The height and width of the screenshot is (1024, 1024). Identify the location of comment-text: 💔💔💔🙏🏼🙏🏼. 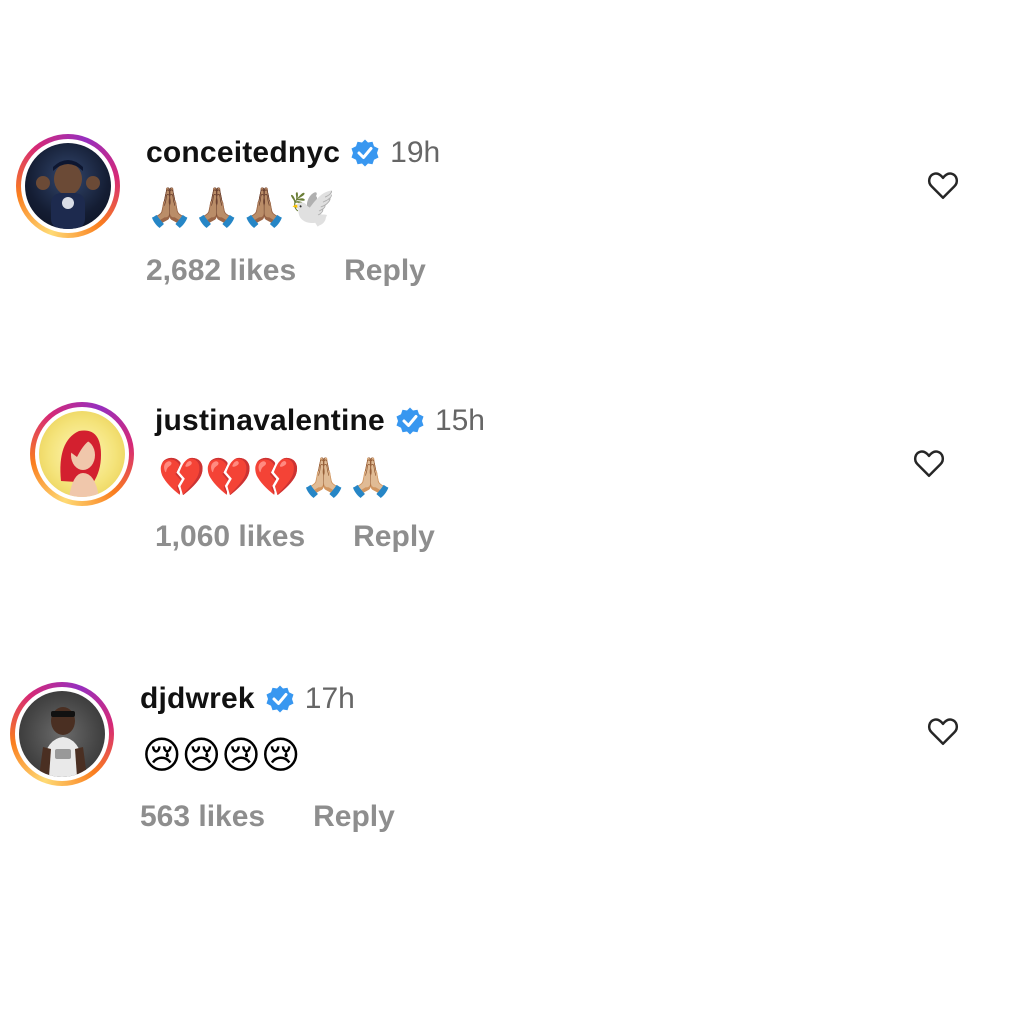
(276, 478).